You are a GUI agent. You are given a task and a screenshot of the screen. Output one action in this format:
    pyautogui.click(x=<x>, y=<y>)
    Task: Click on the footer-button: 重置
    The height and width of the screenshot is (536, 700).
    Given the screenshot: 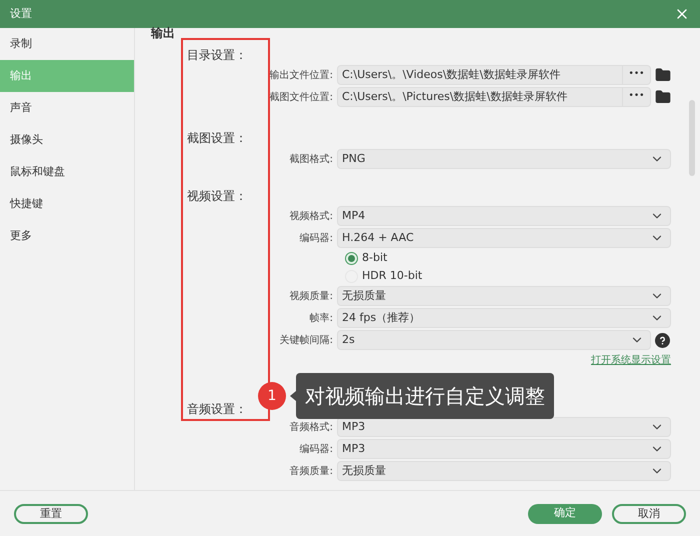 What is the action you would take?
    pyautogui.click(x=51, y=514)
    